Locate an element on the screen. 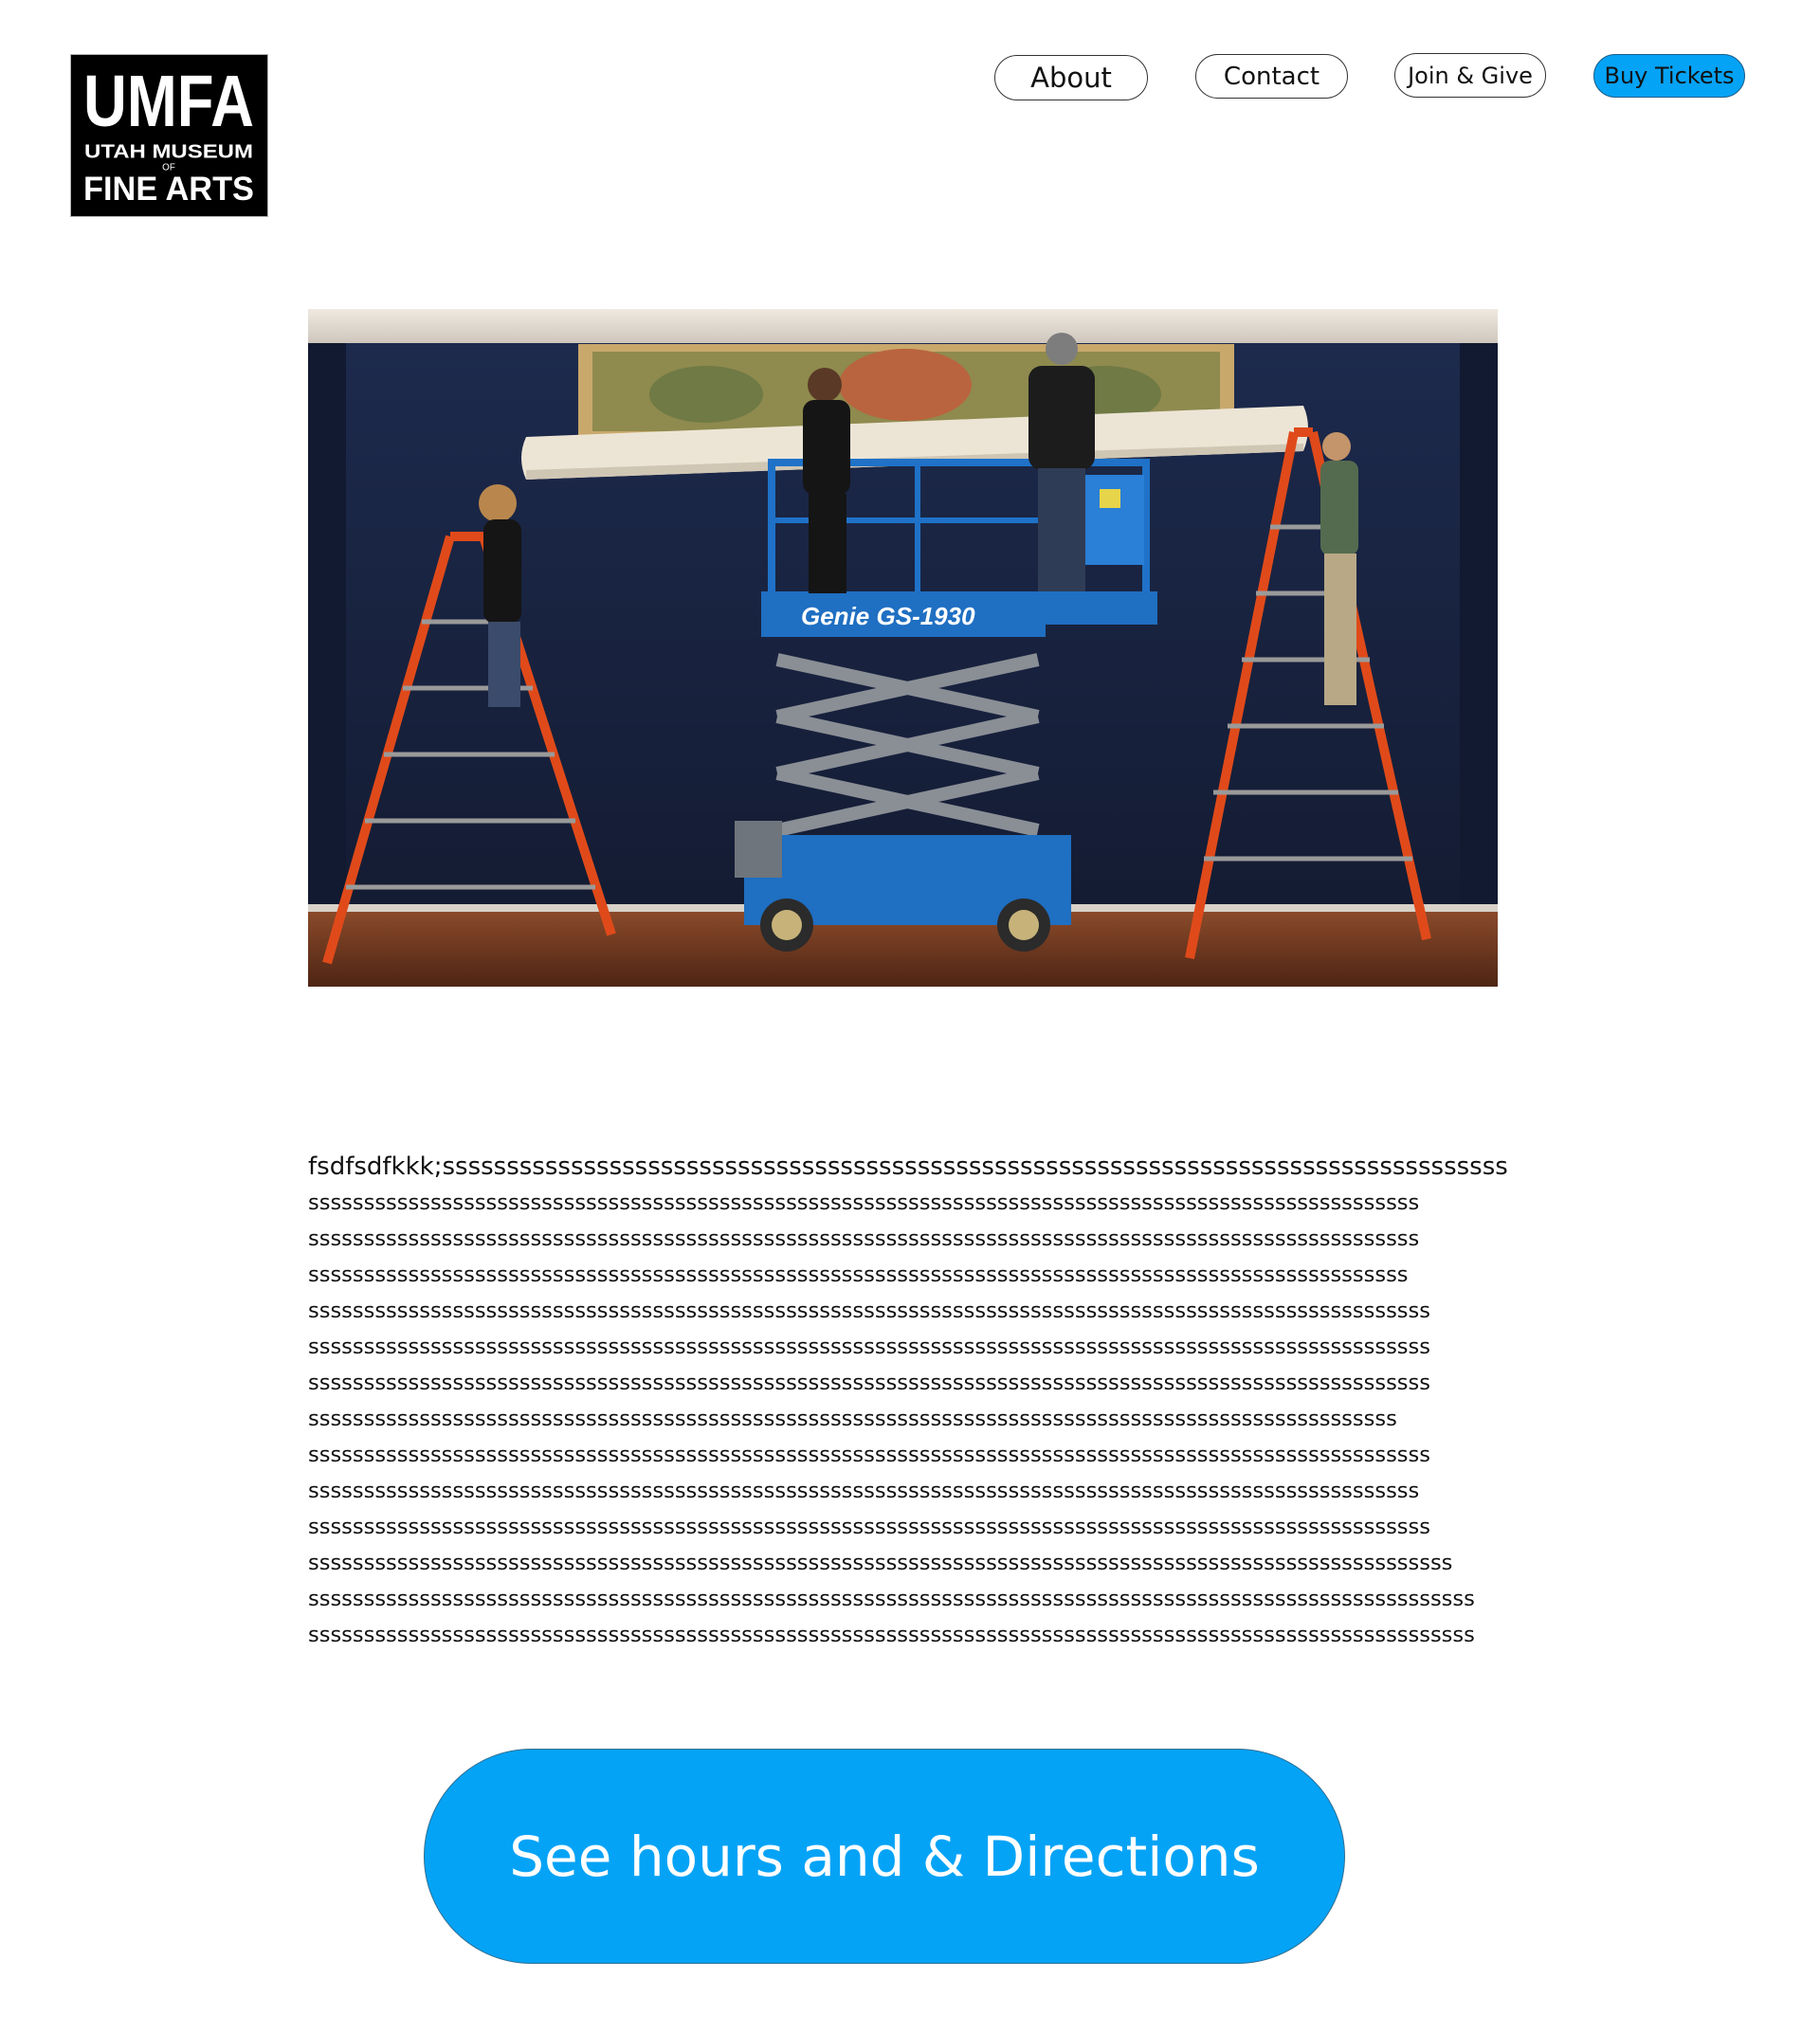 The width and height of the screenshot is (1820, 2033). nav-join-give-button: Join & Give is located at coordinates (1470, 75).